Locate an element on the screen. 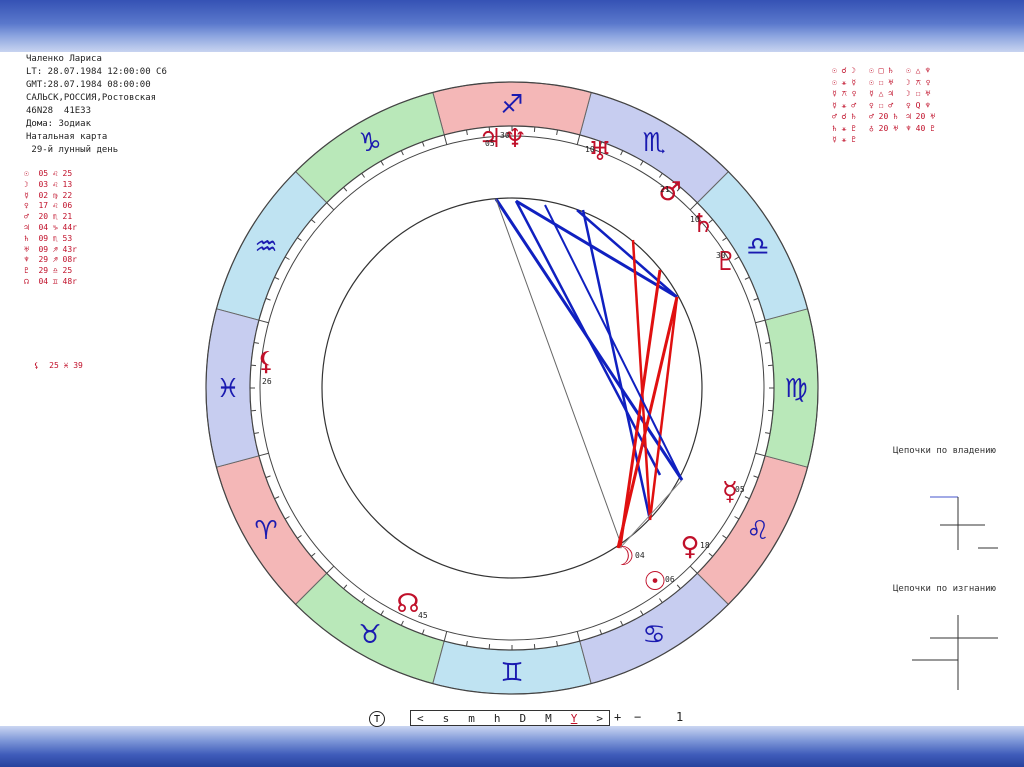  planet-glyph-wheel: ♄ is located at coordinates (702, 224).